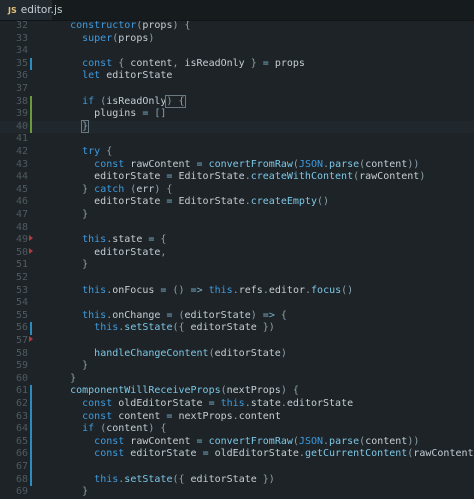 The image size is (474, 499). I want to click on tab-label: editor.js, so click(42, 10).